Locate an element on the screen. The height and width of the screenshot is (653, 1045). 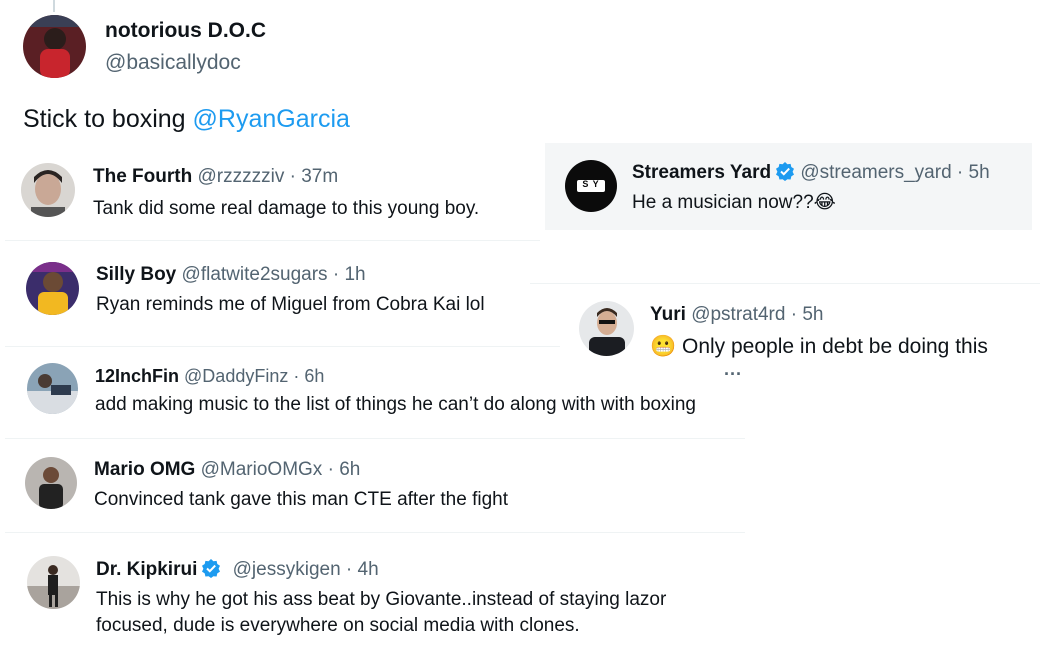
laughing-emoji-icon: 😂 is located at coordinates (824, 202).